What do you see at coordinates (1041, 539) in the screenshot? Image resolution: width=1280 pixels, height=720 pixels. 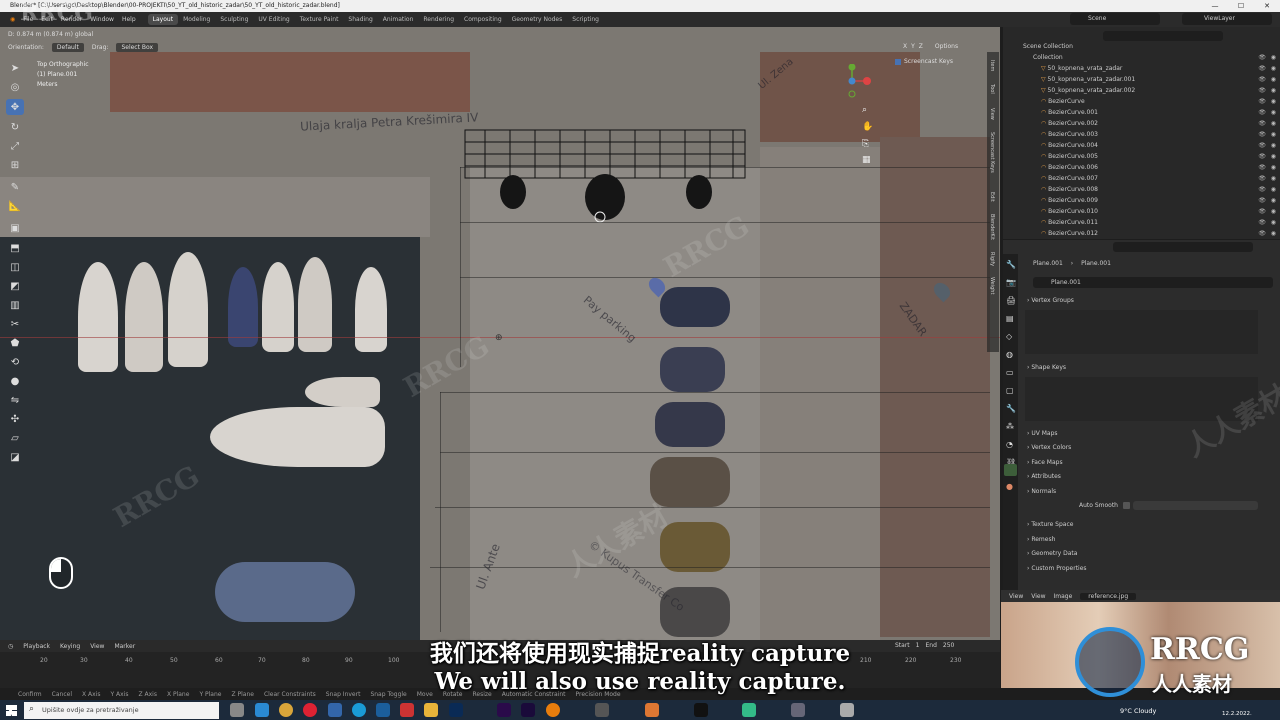 I see `properties-section-header: › Remesh` at bounding box center [1041, 539].